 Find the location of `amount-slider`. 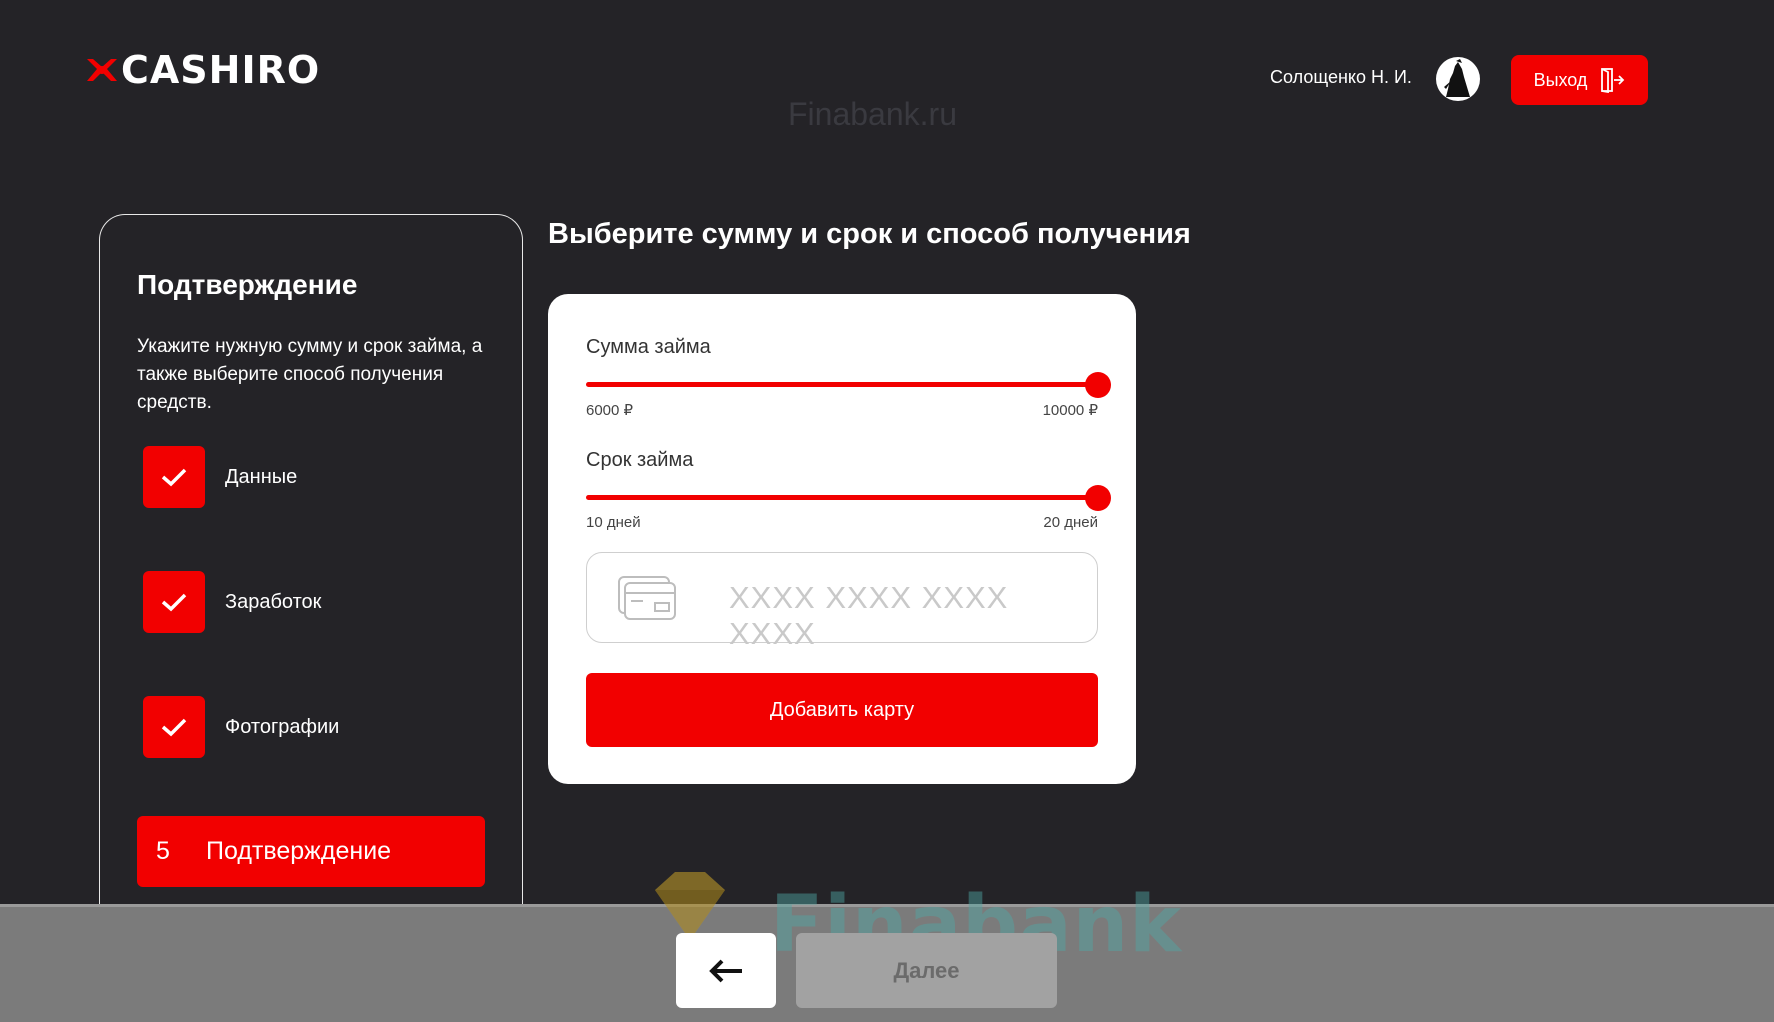

amount-slider is located at coordinates (842, 384).